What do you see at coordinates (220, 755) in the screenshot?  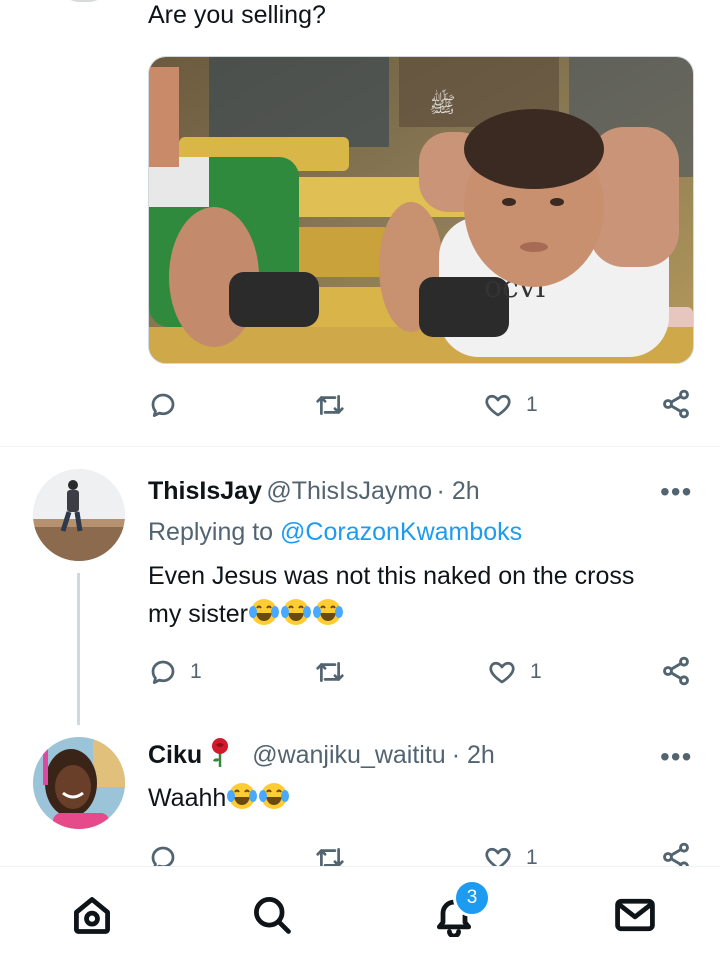 I see `rose-emoji-icon` at bounding box center [220, 755].